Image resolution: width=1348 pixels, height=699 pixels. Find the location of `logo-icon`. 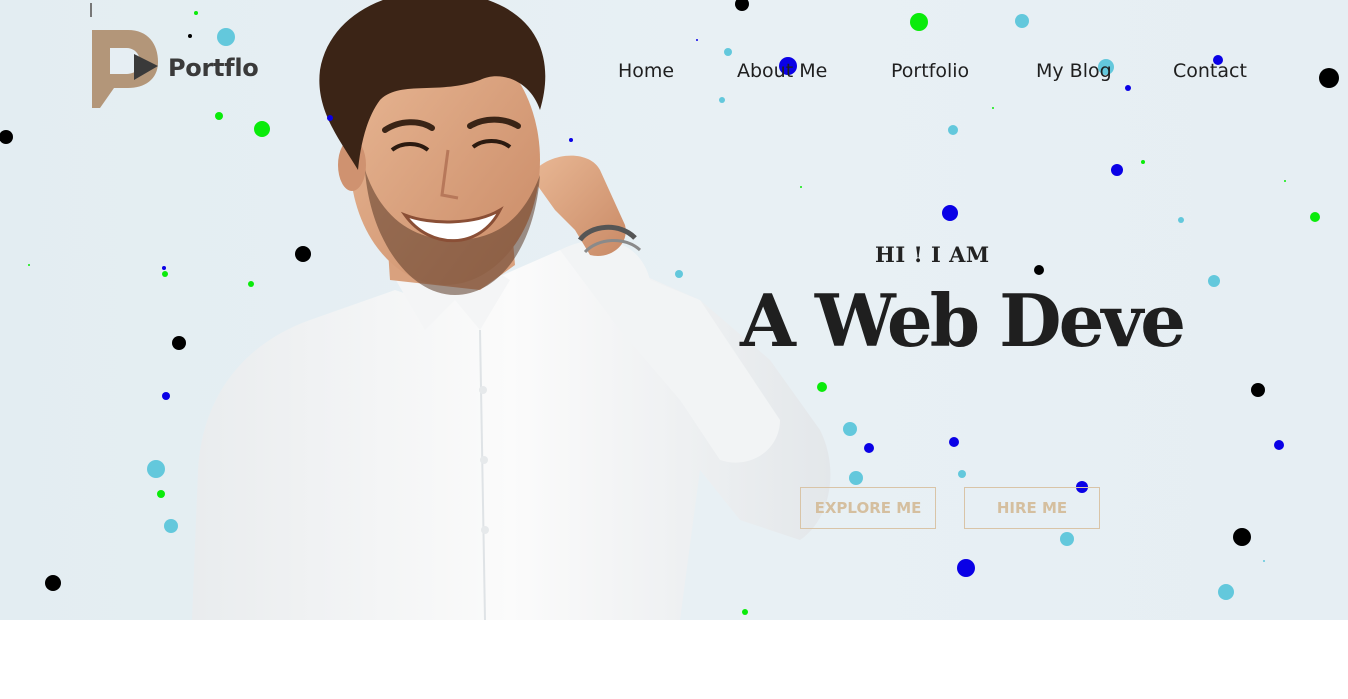

logo-icon is located at coordinates (125, 69).